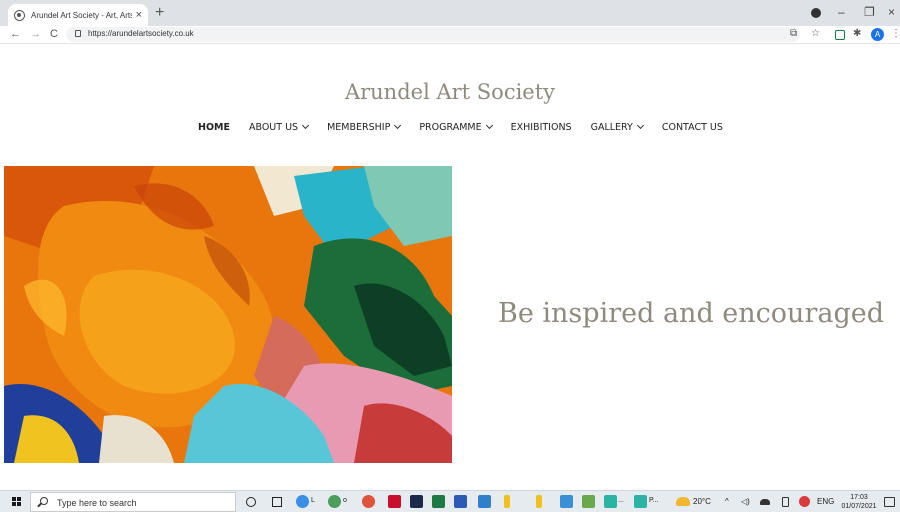 This screenshot has height=512, width=900. I want to click on chrome-app-icon, so click(302, 501).